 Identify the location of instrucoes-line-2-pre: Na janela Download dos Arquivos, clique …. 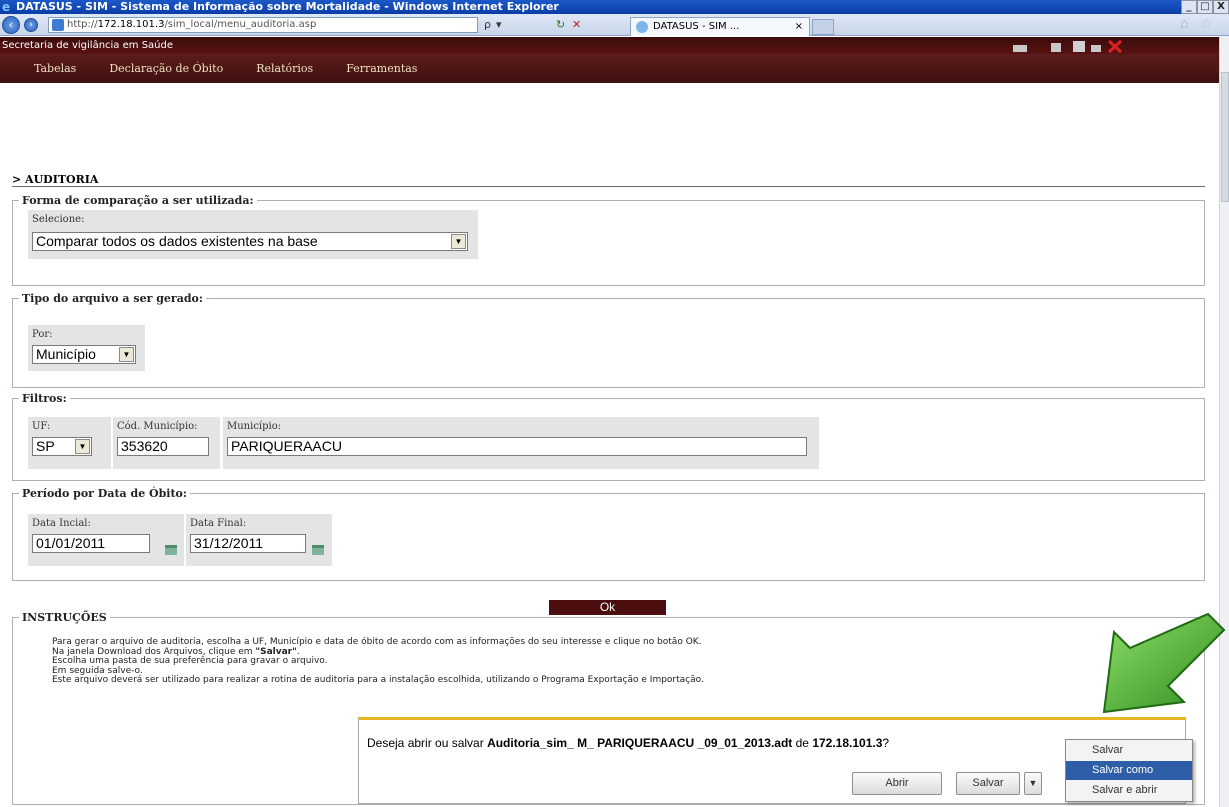
(154, 651).